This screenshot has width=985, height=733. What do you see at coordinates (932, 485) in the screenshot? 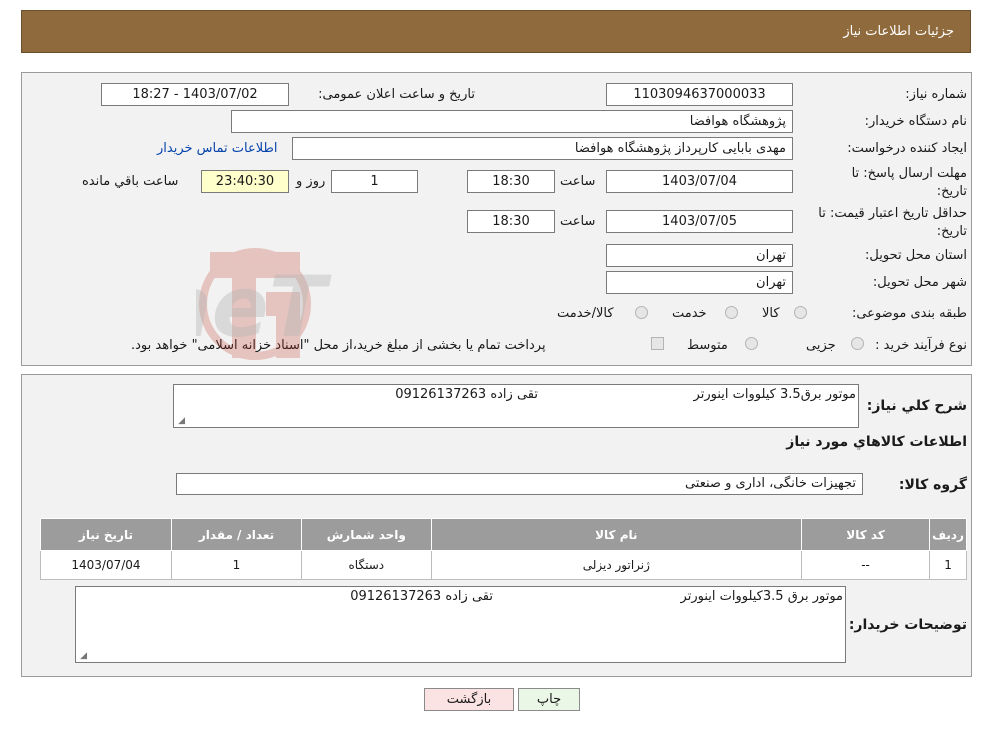
I see `goods-group-label: گروه کالا:` at bounding box center [932, 485].